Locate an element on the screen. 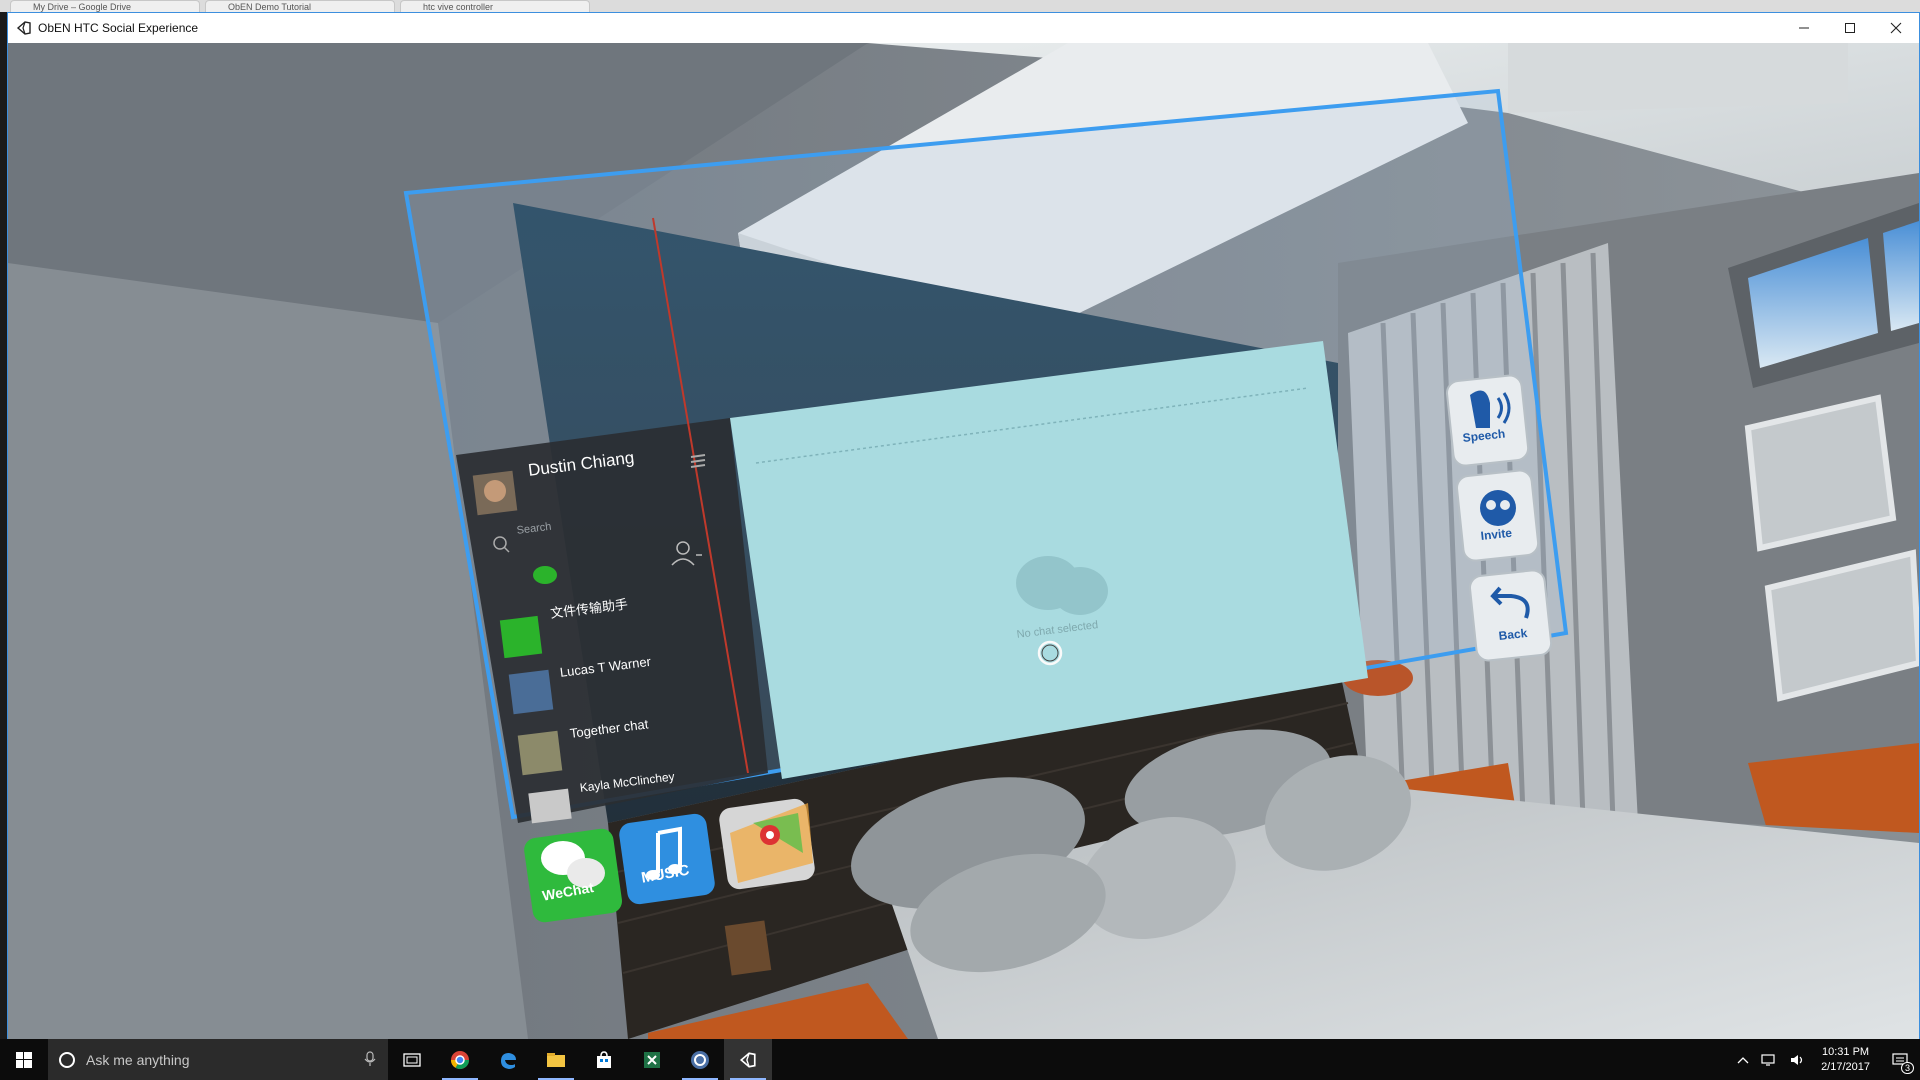 This screenshot has width=1920, height=1080. window-title: ObEN HTC Social Experience is located at coordinates (118, 28).